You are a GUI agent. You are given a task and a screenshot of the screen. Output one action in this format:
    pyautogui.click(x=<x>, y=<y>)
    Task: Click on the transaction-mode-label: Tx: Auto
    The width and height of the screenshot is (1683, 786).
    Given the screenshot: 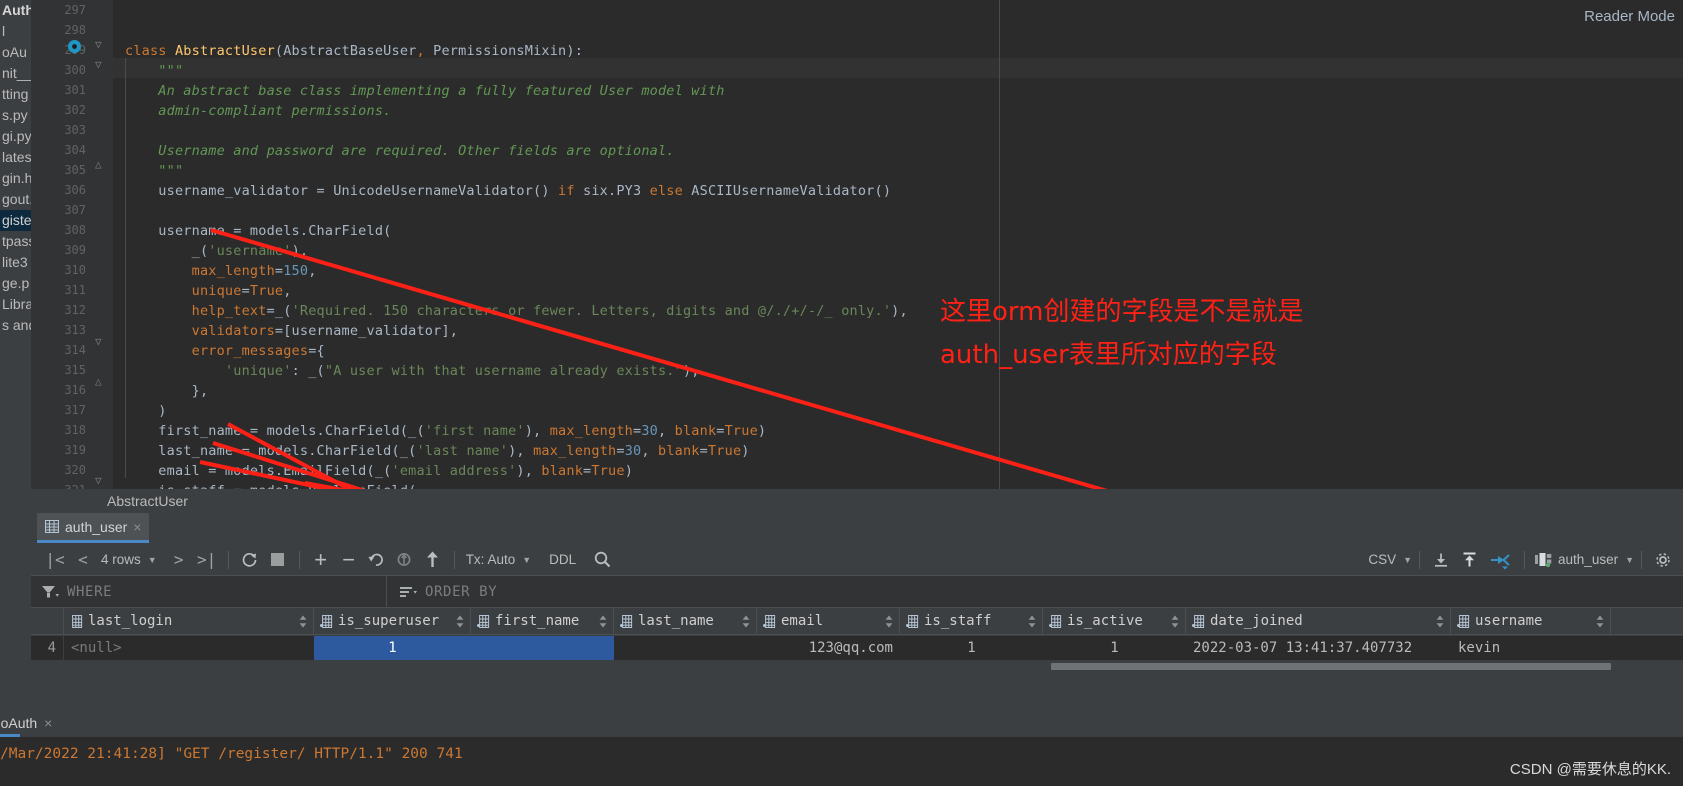 What is the action you would take?
    pyautogui.click(x=491, y=559)
    